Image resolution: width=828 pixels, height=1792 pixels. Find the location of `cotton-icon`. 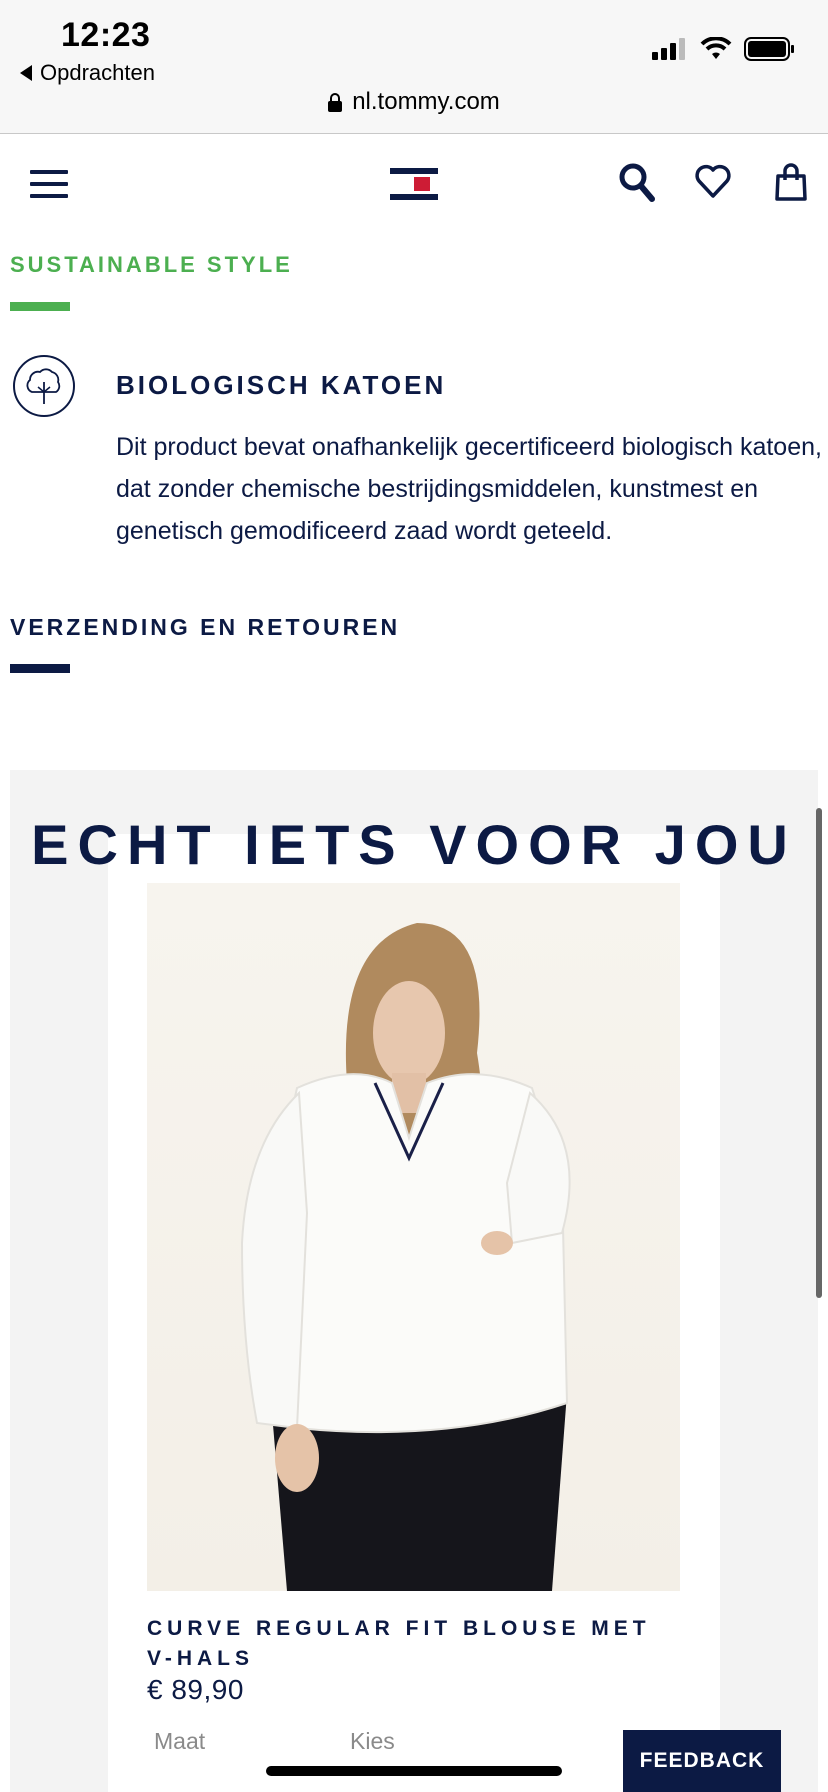

cotton-icon is located at coordinates (44, 386).